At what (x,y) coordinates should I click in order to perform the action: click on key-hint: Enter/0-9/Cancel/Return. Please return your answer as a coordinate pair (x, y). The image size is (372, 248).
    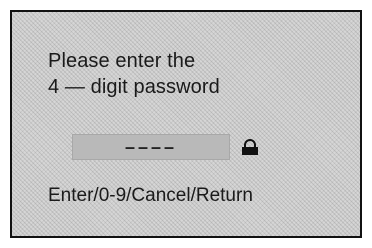
    Looking at the image, I should click on (150, 195).